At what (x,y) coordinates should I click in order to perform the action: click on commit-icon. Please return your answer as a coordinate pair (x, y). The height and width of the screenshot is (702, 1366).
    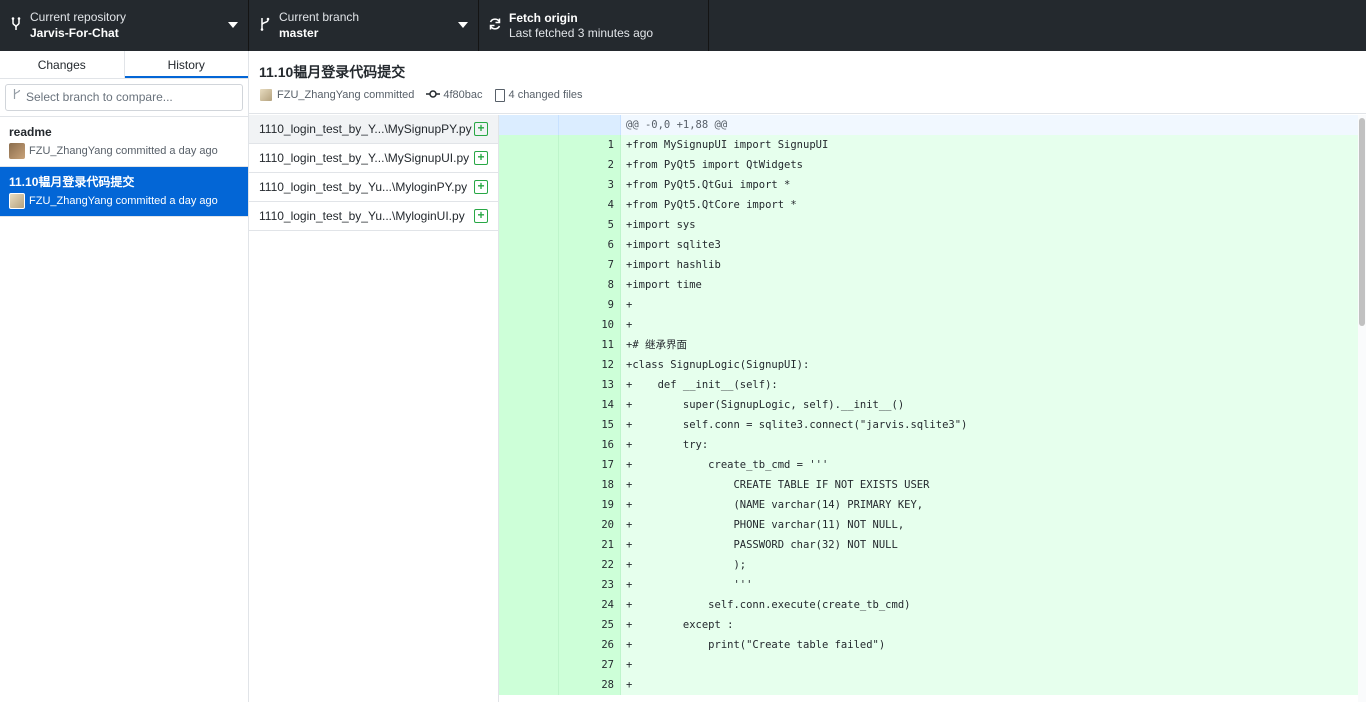
    Looking at the image, I should click on (433, 95).